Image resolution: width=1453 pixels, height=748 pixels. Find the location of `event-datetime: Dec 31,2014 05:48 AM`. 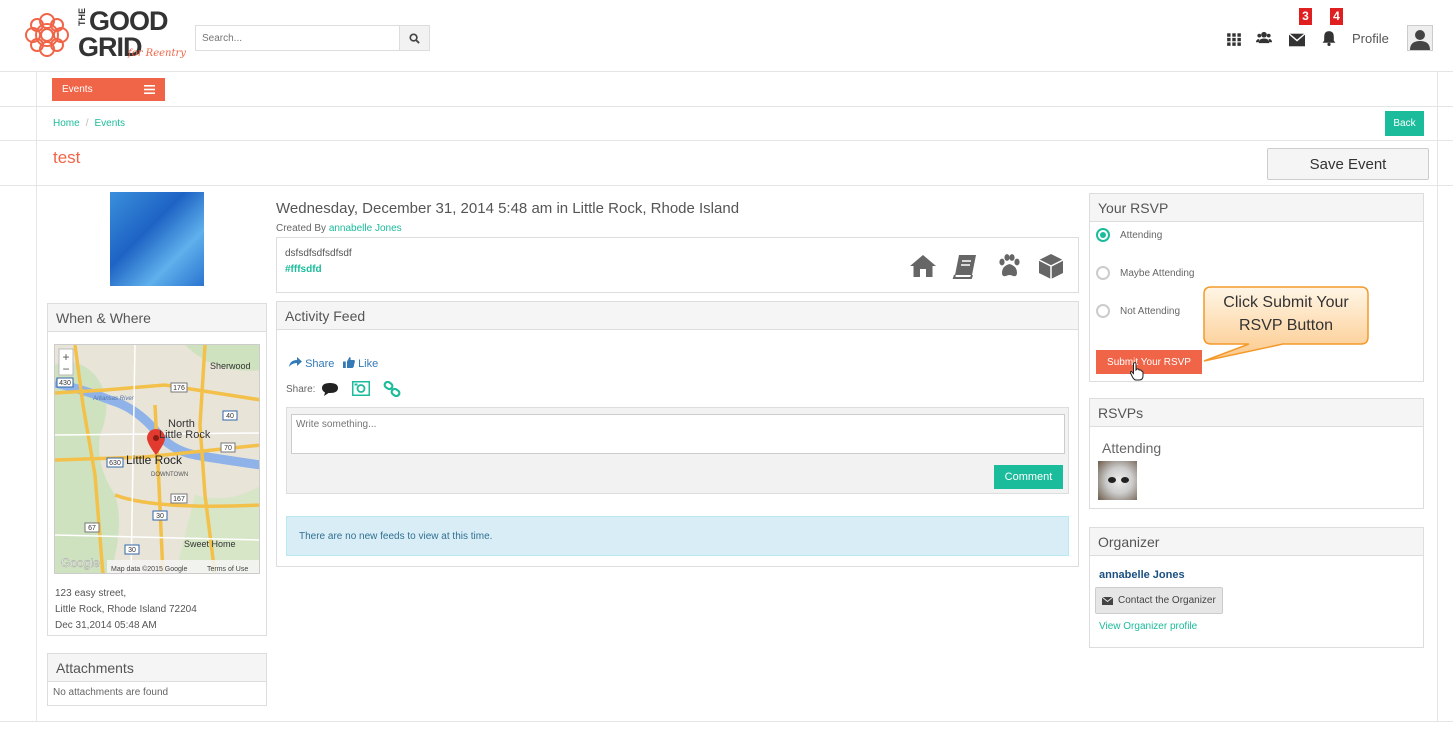

event-datetime: Dec 31,2014 05:48 AM is located at coordinates (106, 625).